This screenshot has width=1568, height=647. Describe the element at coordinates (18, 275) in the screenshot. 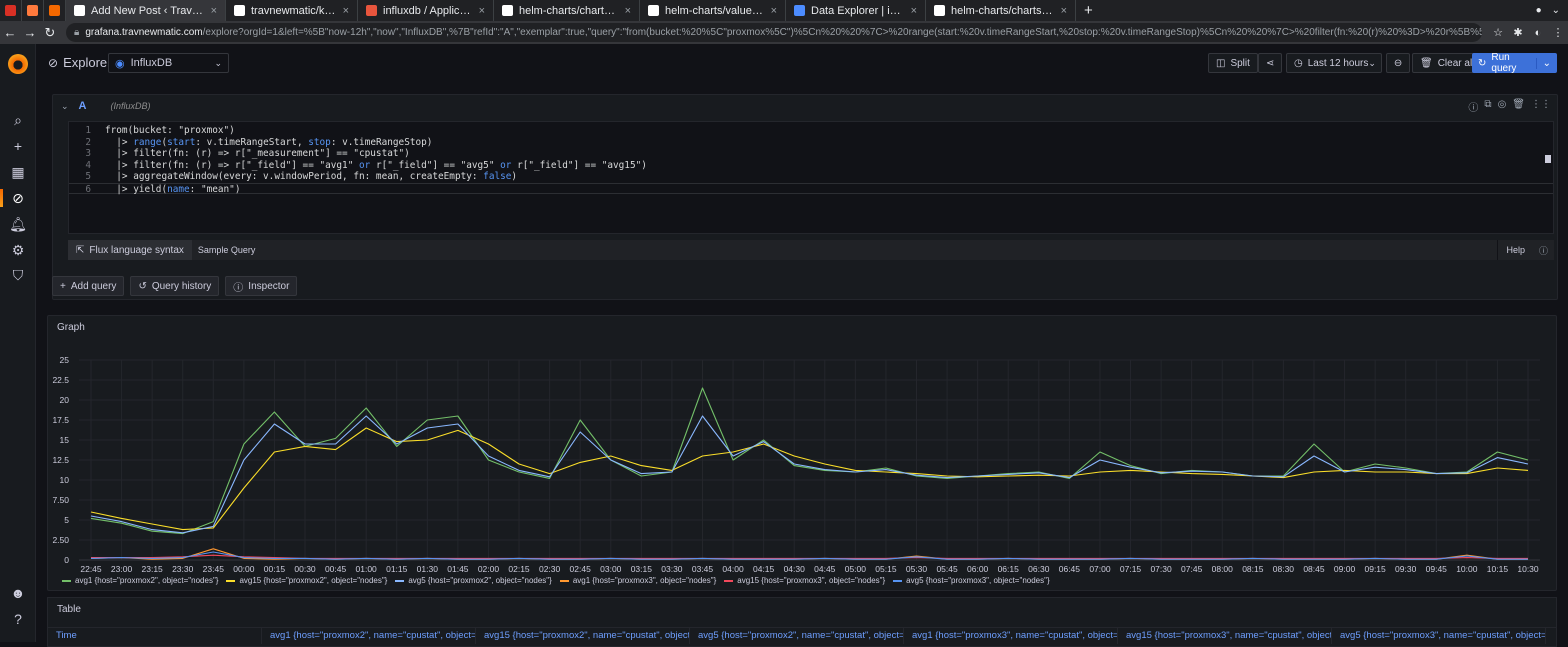

I see `shield-icon: ⛉` at that location.